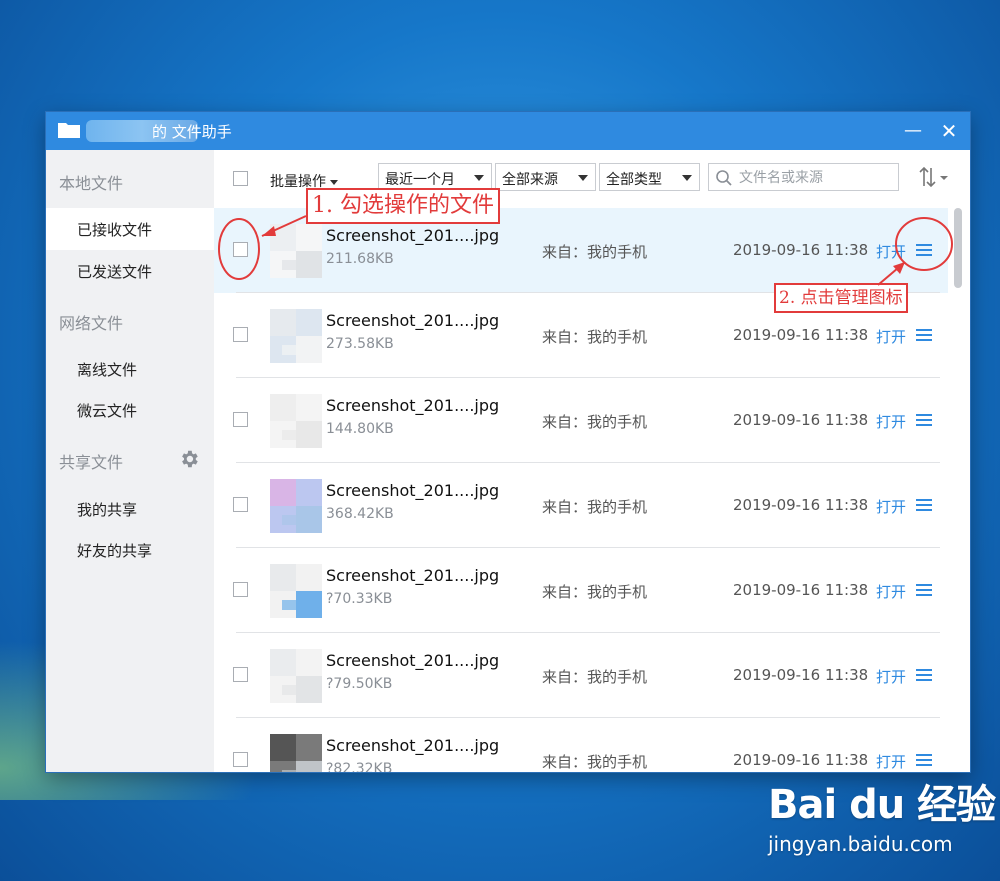  What do you see at coordinates (949, 131) in the screenshot?
I see `close-button: ✕` at bounding box center [949, 131].